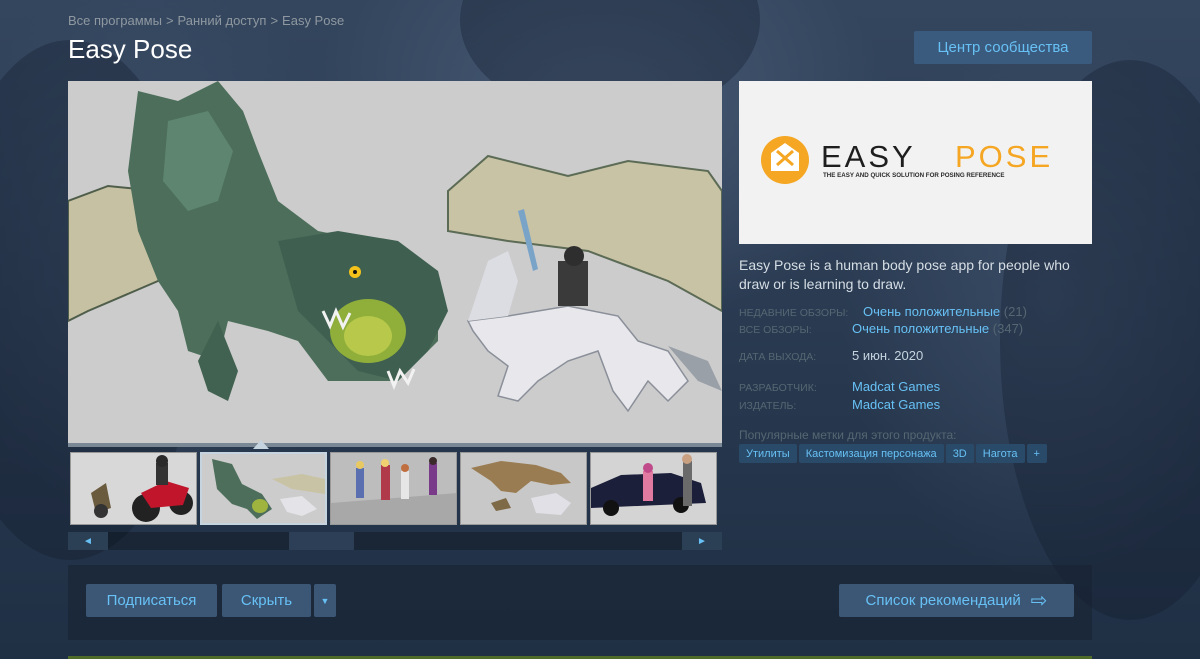 Image resolution: width=1200 pixels, height=659 pixels. I want to click on wishlist-button-label: Список рекомендаций, so click(943, 600).